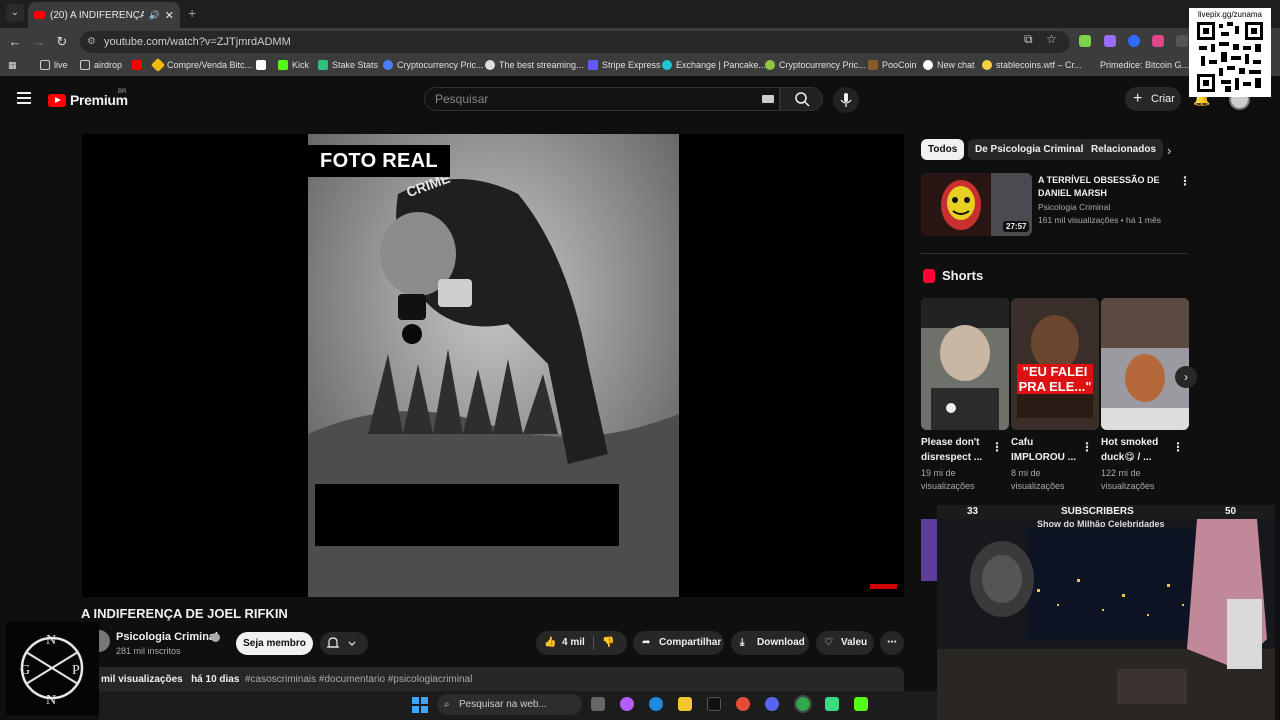 This screenshot has width=1280, height=720. What do you see at coordinates (832, 704) in the screenshot?
I see `android-app-icon` at bounding box center [832, 704].